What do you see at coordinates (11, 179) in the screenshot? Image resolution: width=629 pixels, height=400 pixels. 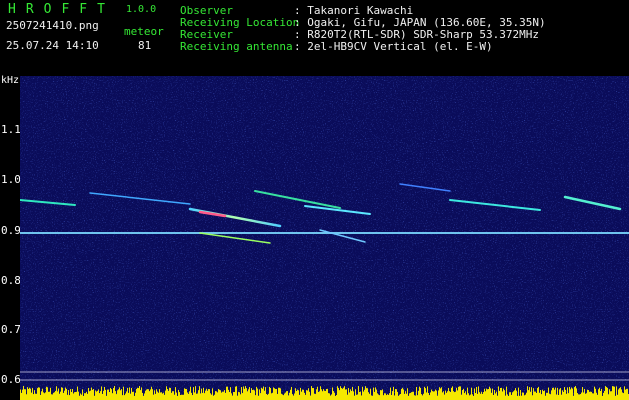 I see `y-tick-label: 1.0` at bounding box center [11, 179].